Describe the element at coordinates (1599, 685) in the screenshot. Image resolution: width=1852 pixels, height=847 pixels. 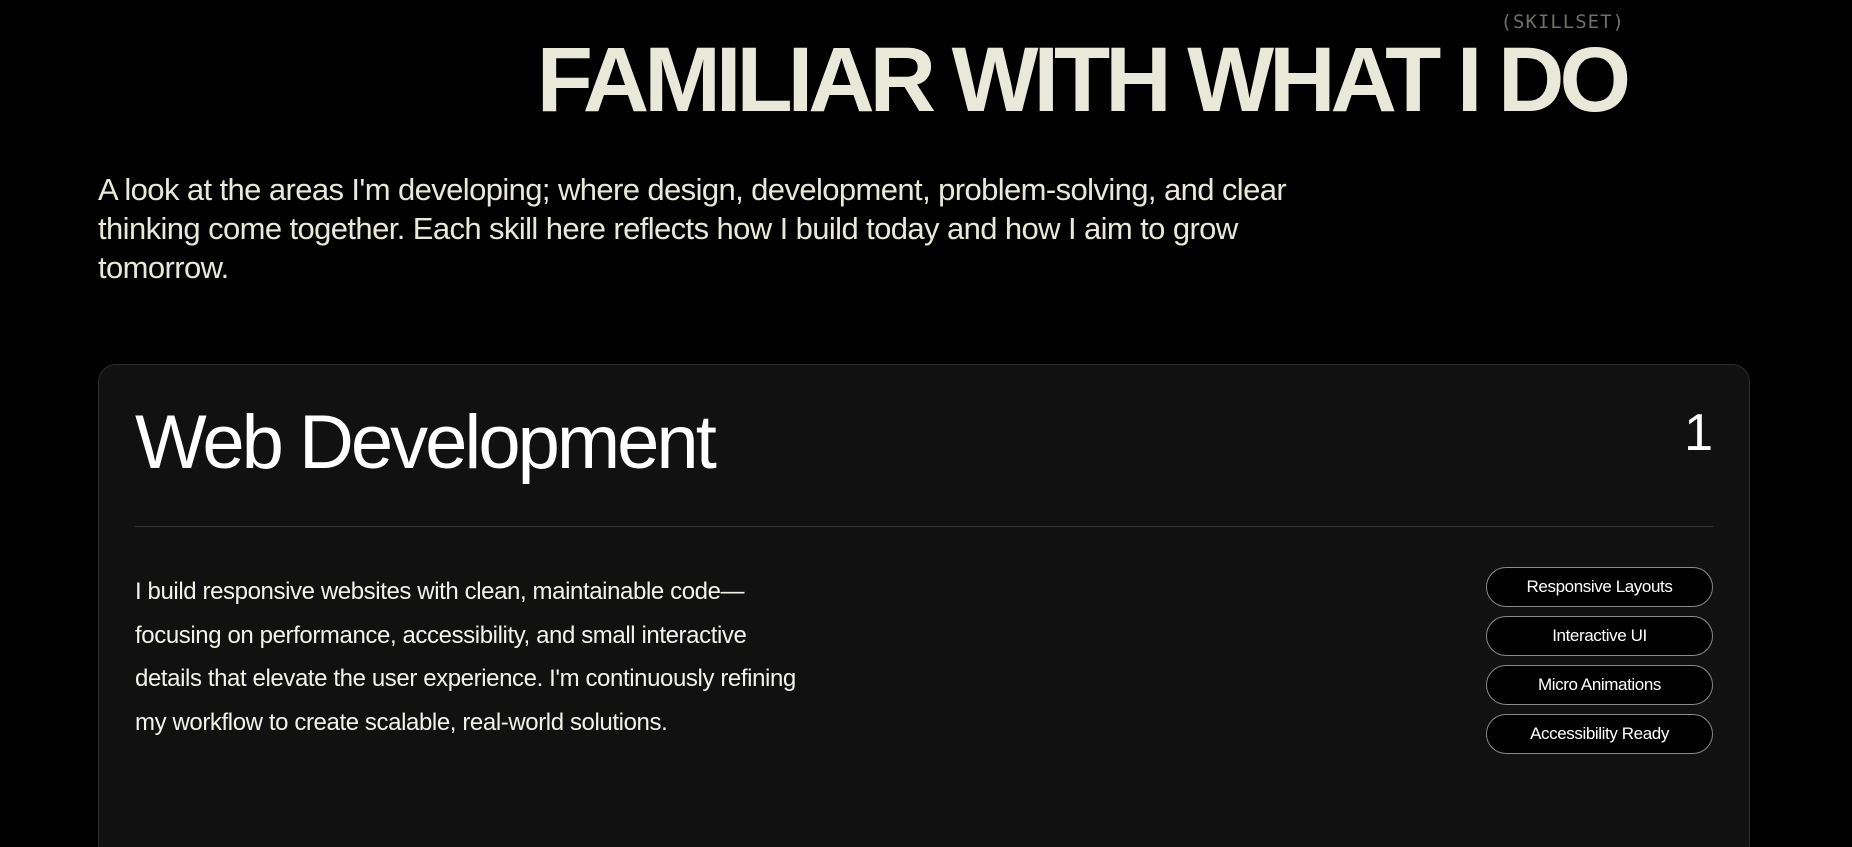
I see `skill-tag-micro-animations: Micro Animations` at that location.